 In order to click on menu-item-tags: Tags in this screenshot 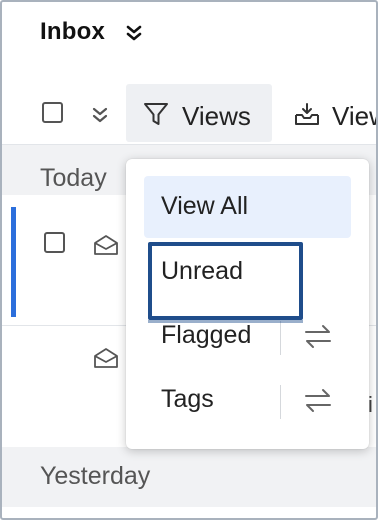, I will do `click(247, 400)`.